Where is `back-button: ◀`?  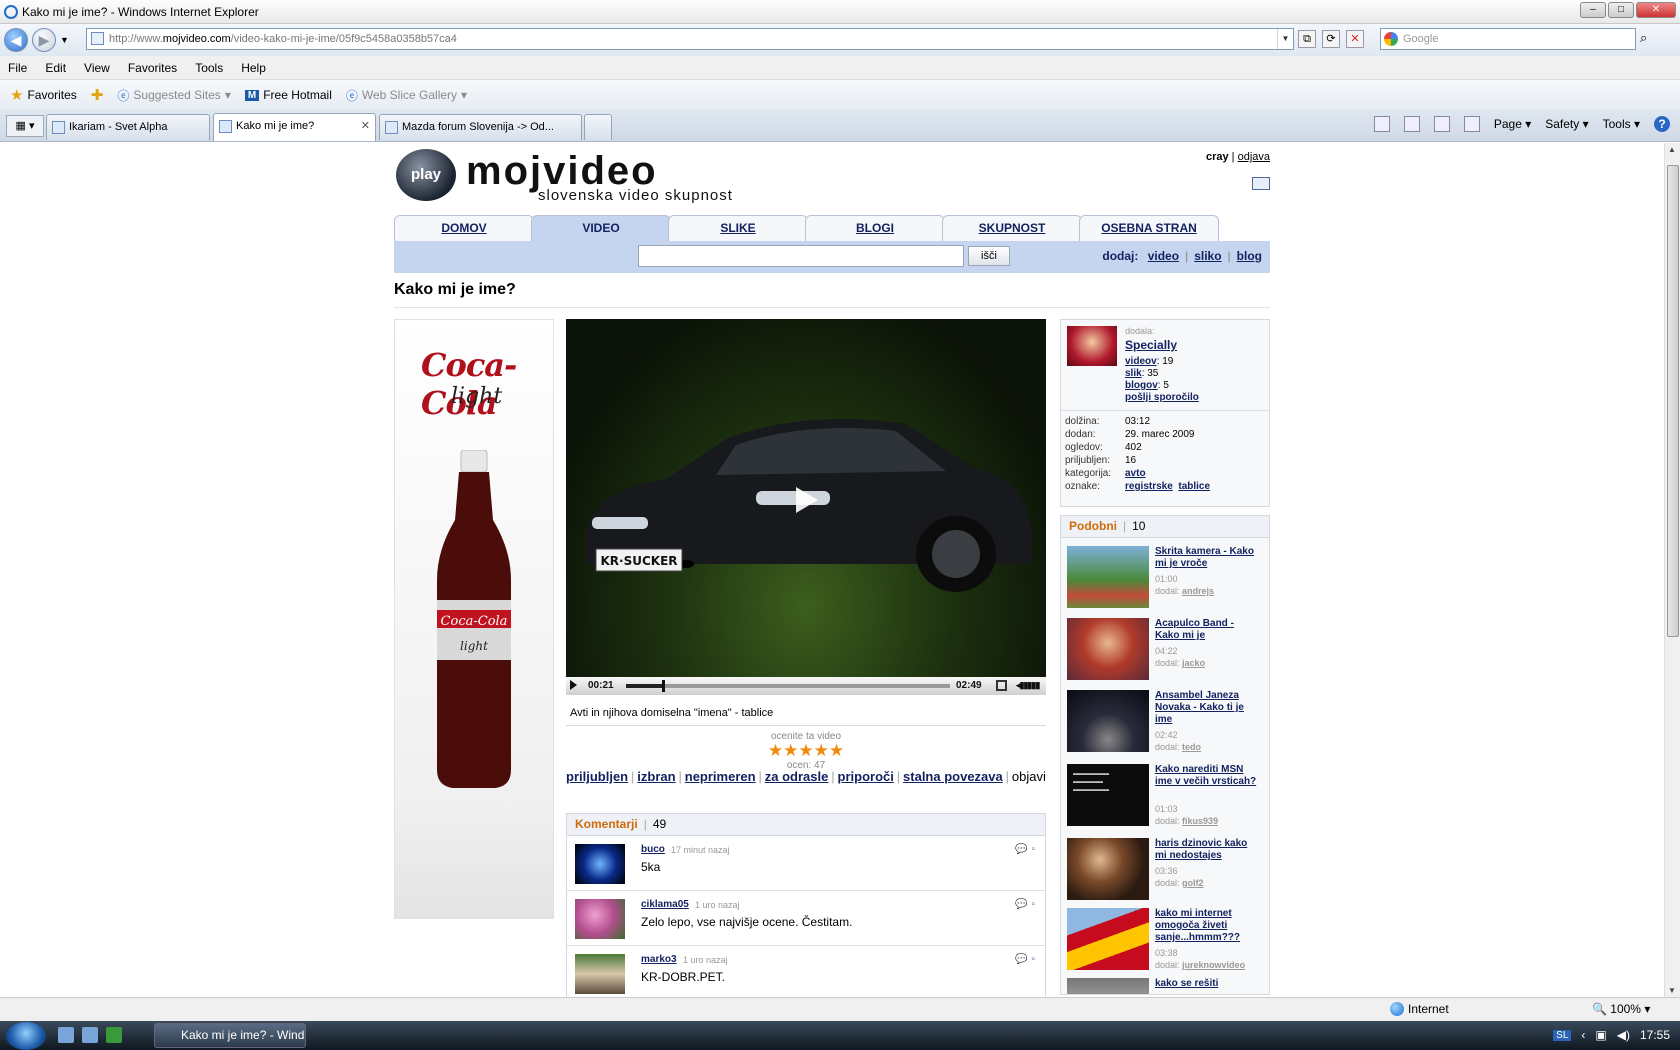 back-button: ◀ is located at coordinates (16, 40).